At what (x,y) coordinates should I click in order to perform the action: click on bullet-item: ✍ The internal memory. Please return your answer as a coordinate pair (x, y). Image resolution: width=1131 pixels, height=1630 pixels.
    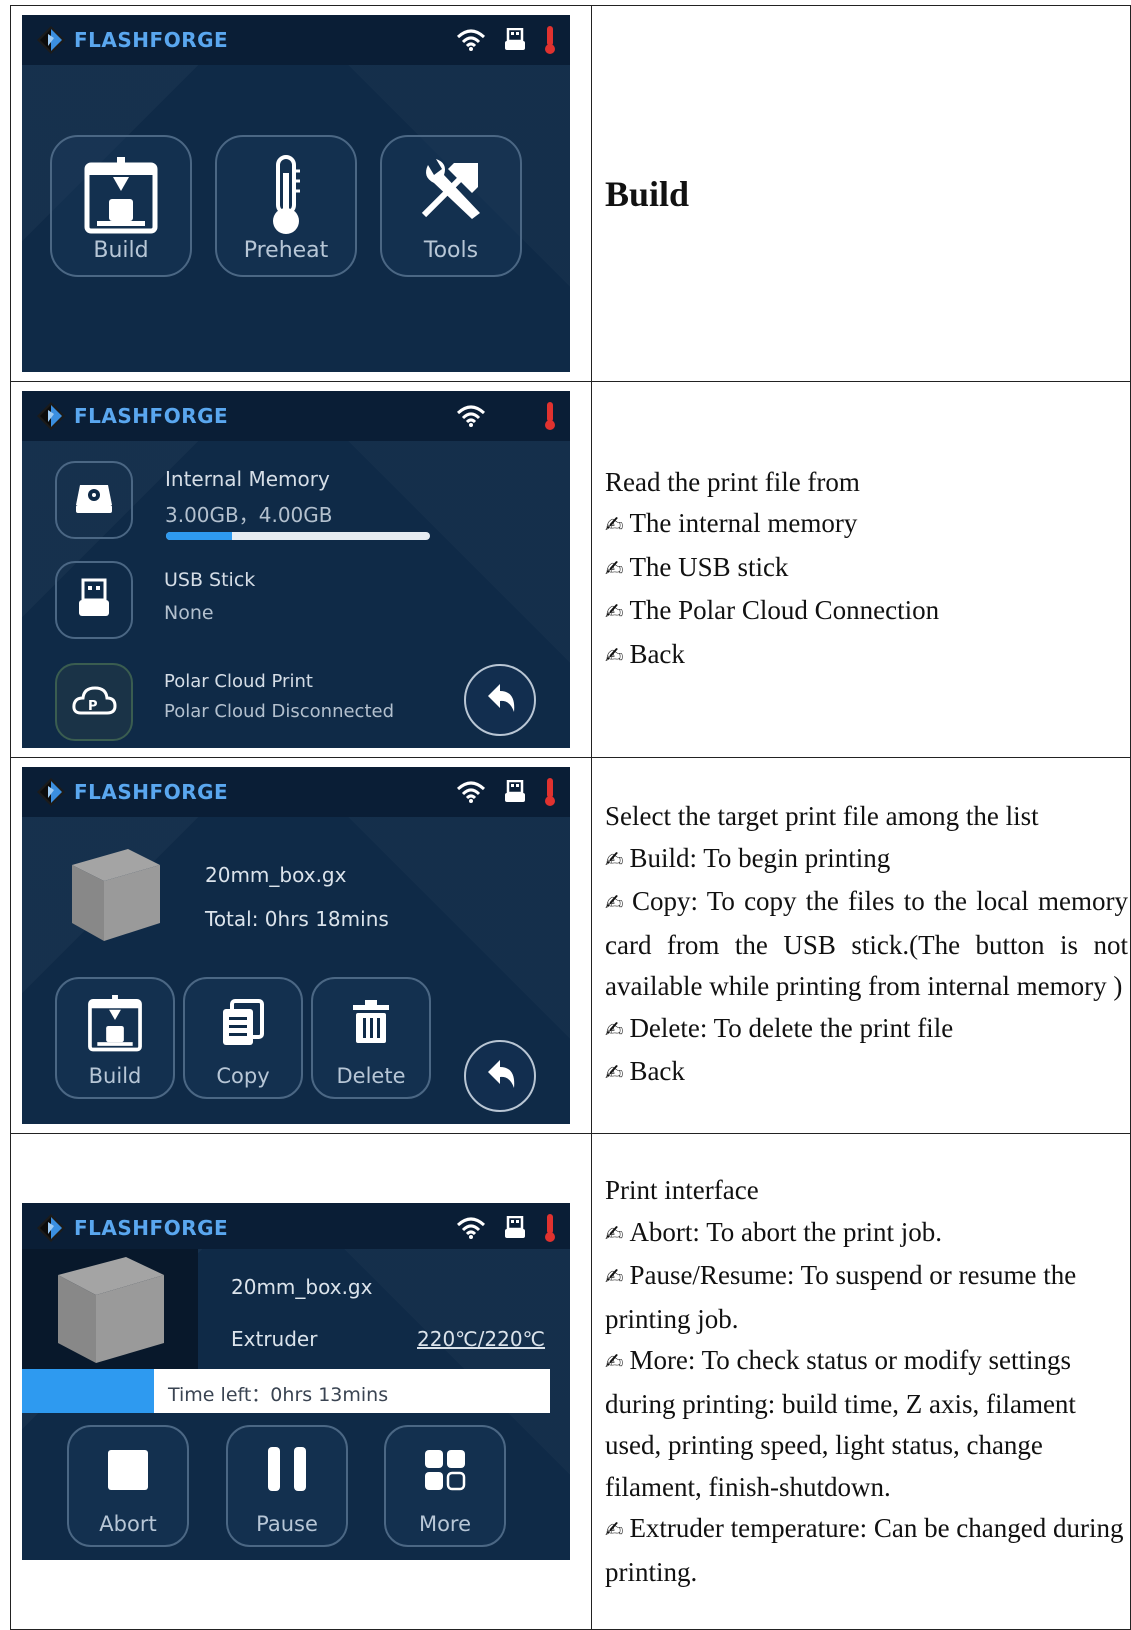
    Looking at the image, I should click on (866, 525).